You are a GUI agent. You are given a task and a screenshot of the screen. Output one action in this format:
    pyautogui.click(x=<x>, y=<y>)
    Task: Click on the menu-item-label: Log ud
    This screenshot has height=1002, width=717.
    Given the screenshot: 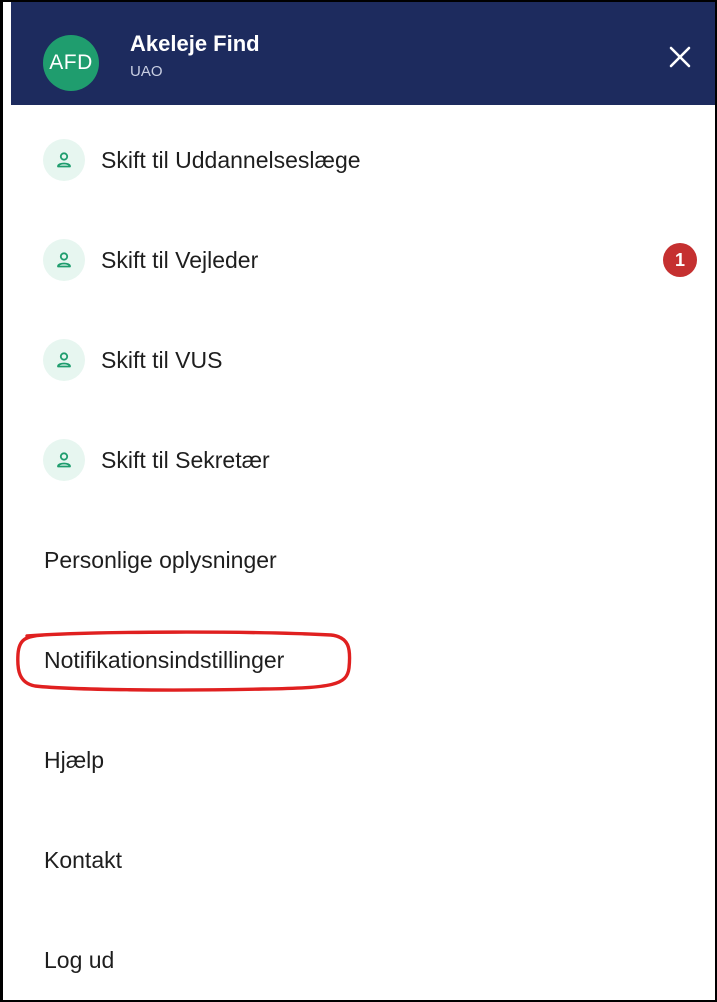 What is the action you would take?
    pyautogui.click(x=79, y=959)
    